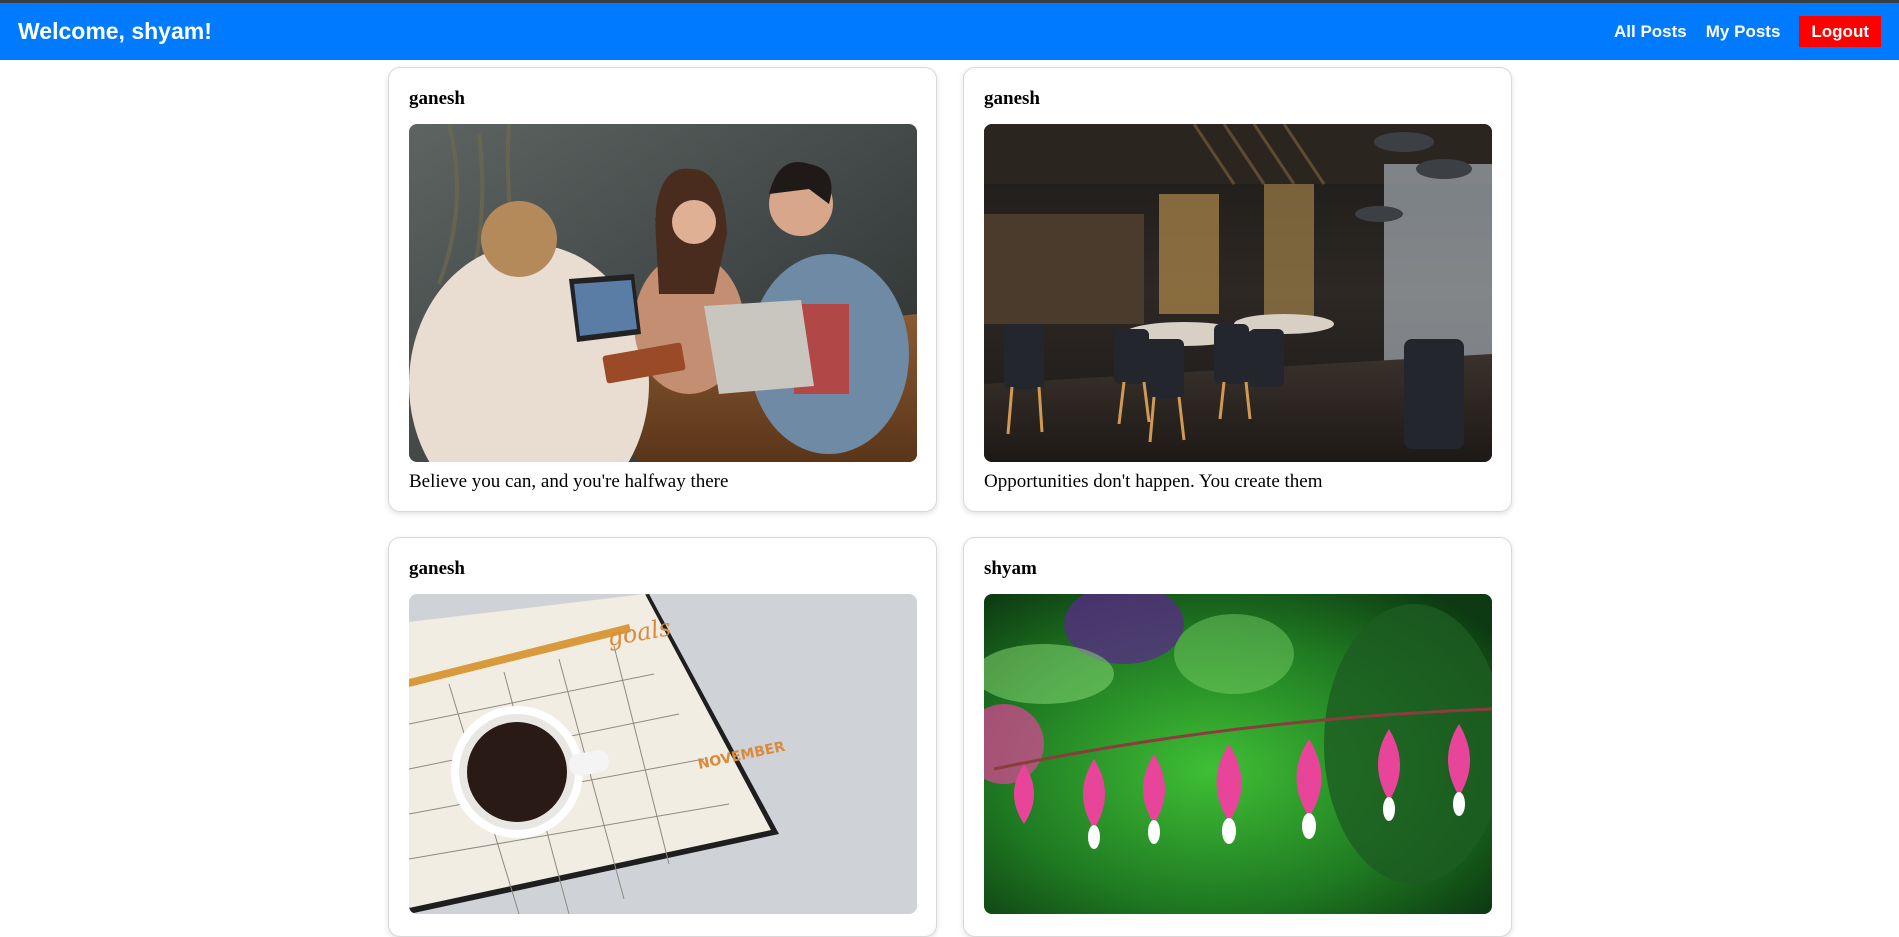 The height and width of the screenshot is (937, 1899). I want to click on post-image: goals NOVEMBER, so click(663, 754).